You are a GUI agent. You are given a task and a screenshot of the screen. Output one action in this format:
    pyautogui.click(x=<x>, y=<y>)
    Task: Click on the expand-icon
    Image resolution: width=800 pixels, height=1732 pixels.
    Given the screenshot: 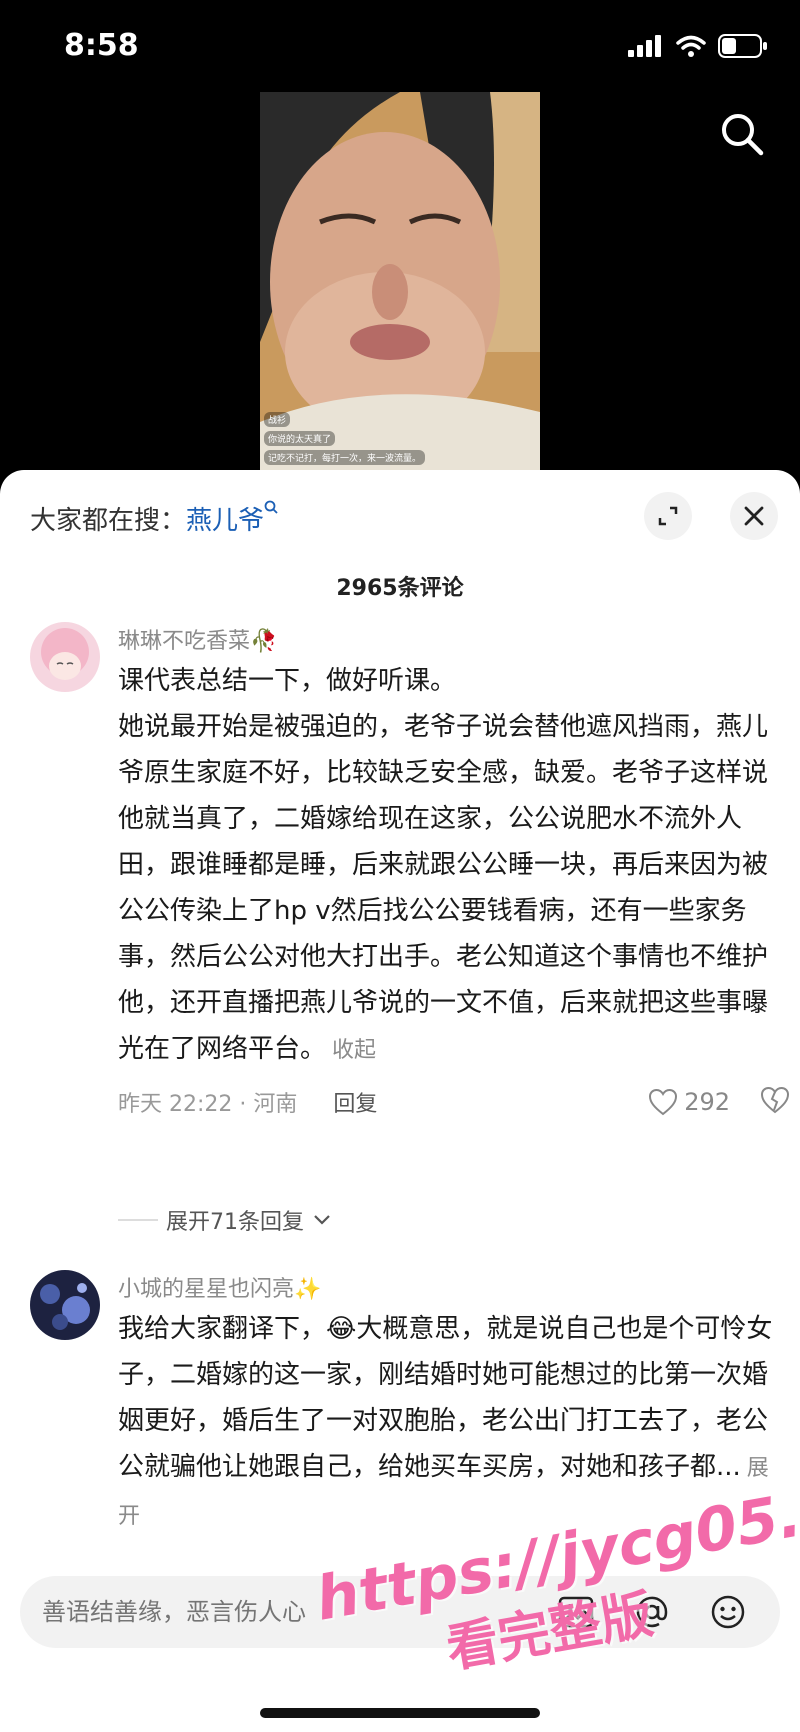 What is the action you would take?
    pyautogui.click(x=668, y=516)
    